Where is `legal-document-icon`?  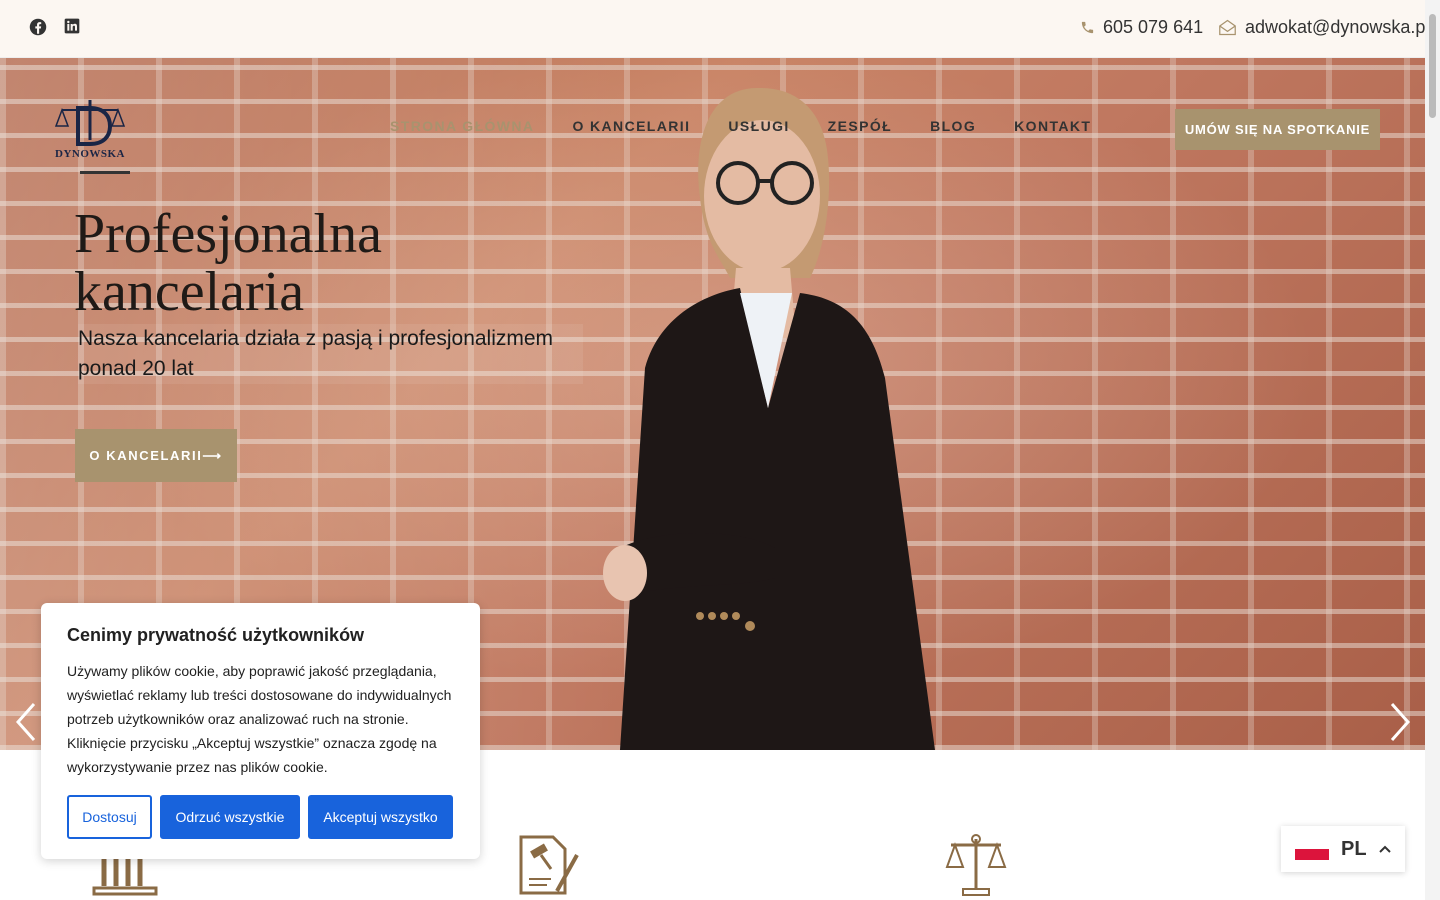 legal-document-icon is located at coordinates (549, 865).